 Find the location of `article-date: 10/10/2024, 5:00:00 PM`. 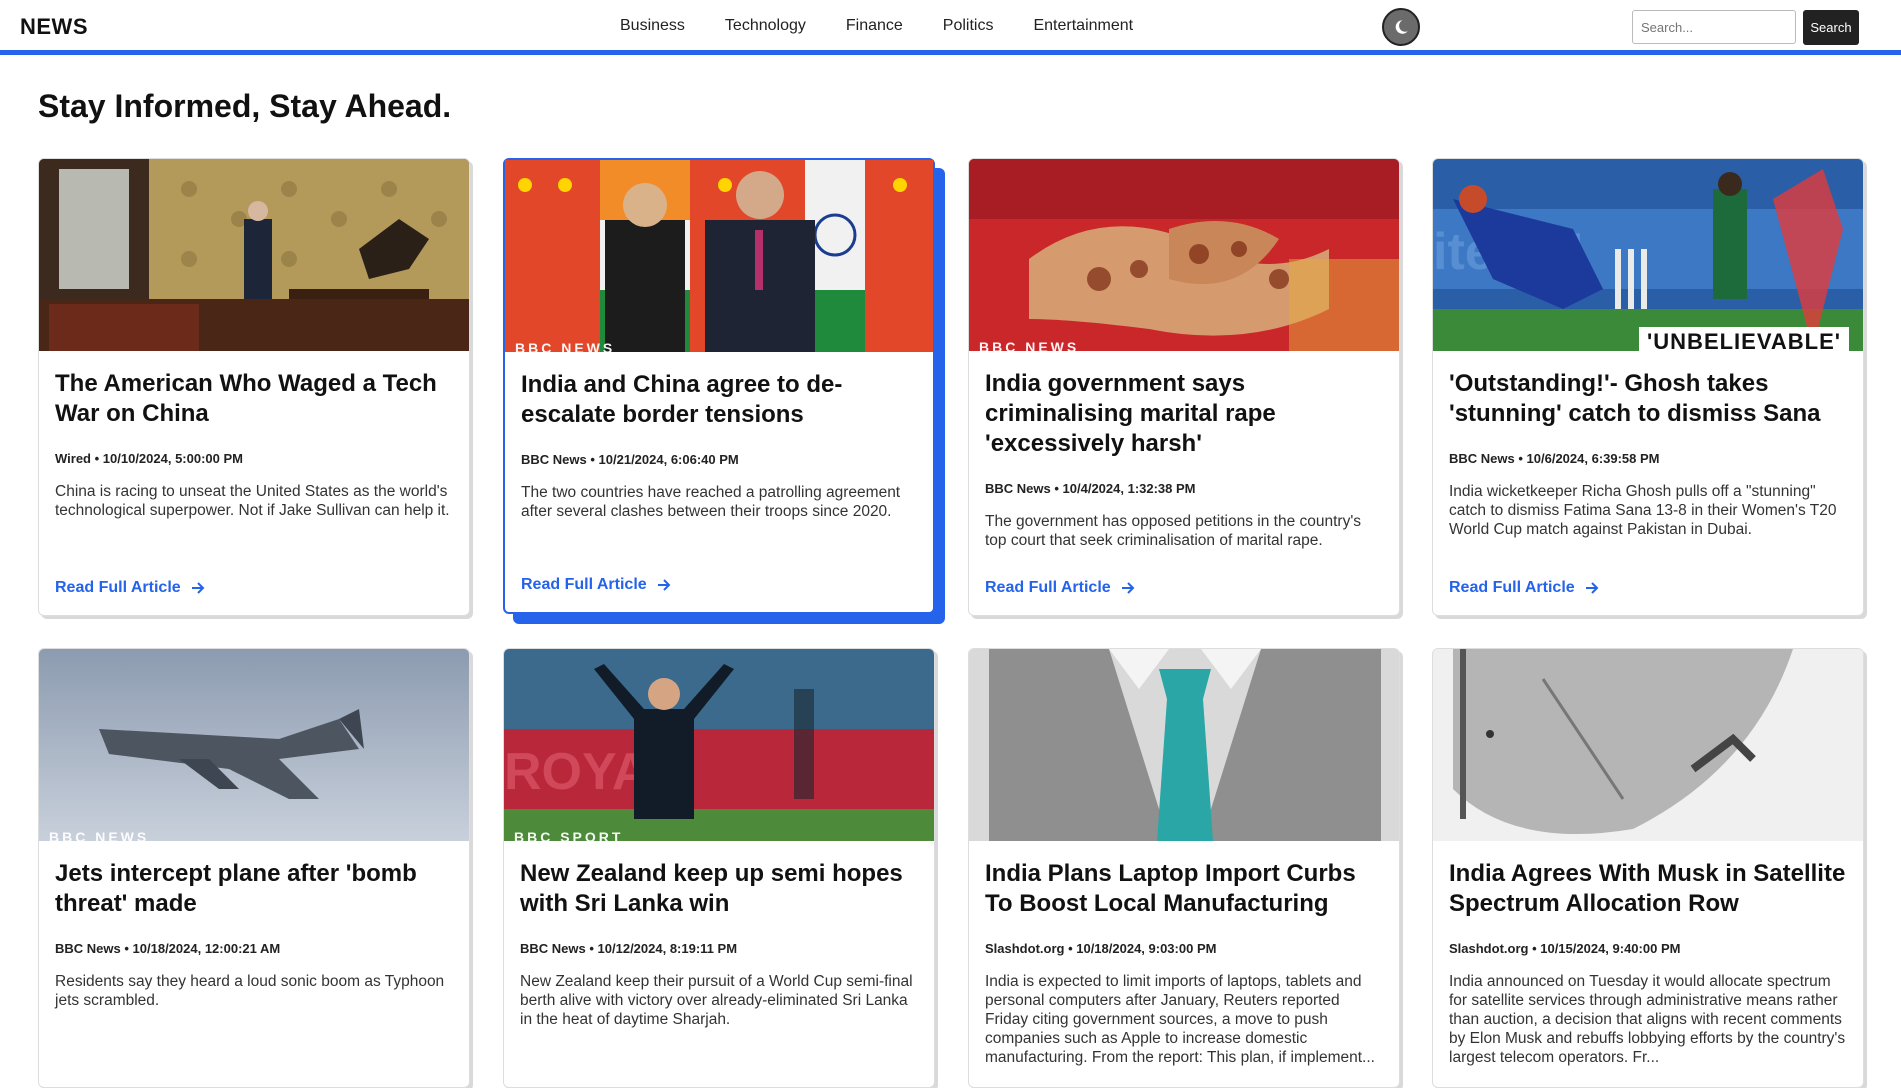

article-date: 10/10/2024, 5:00:00 PM is located at coordinates (172, 458).